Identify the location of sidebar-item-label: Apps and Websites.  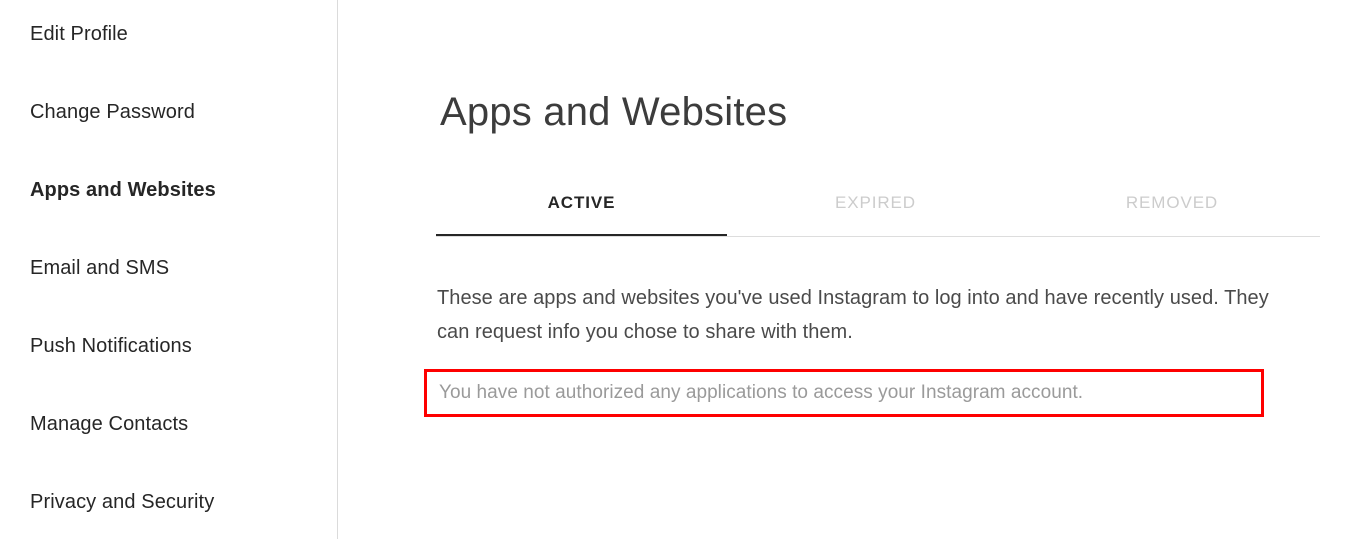
(123, 189).